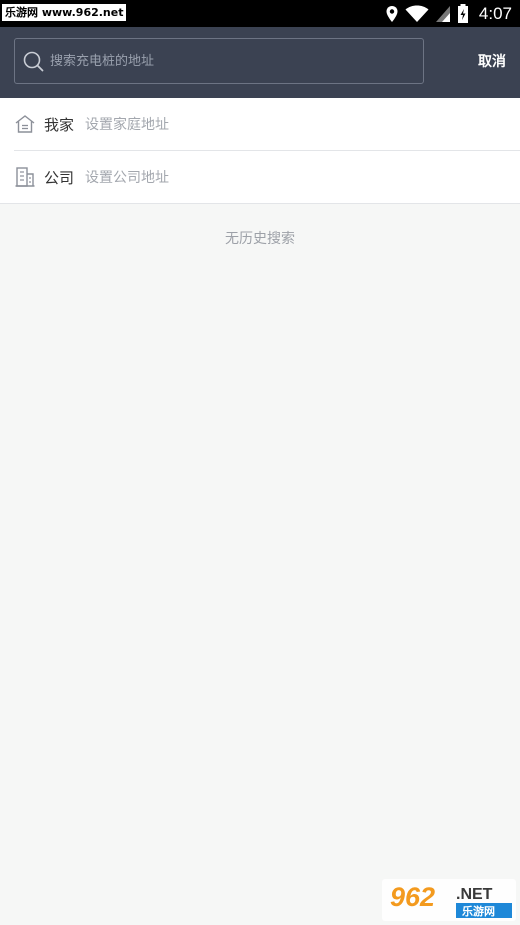  Describe the element at coordinates (64, 12) in the screenshot. I see `watermark-label: 乐游网 www.962.net` at that location.